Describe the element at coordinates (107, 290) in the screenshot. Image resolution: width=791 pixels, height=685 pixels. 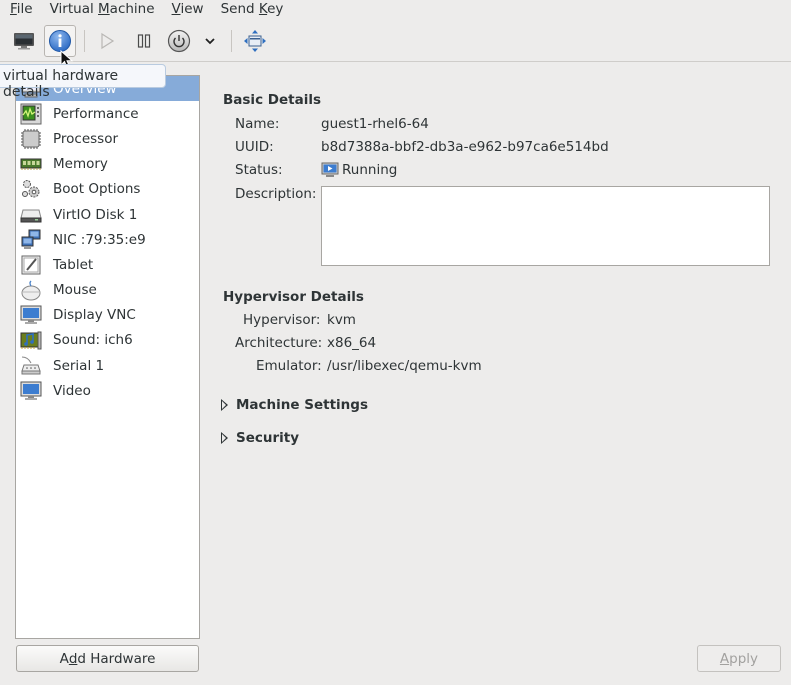
I see `sidebar-item-mouse: Mouse` at that location.